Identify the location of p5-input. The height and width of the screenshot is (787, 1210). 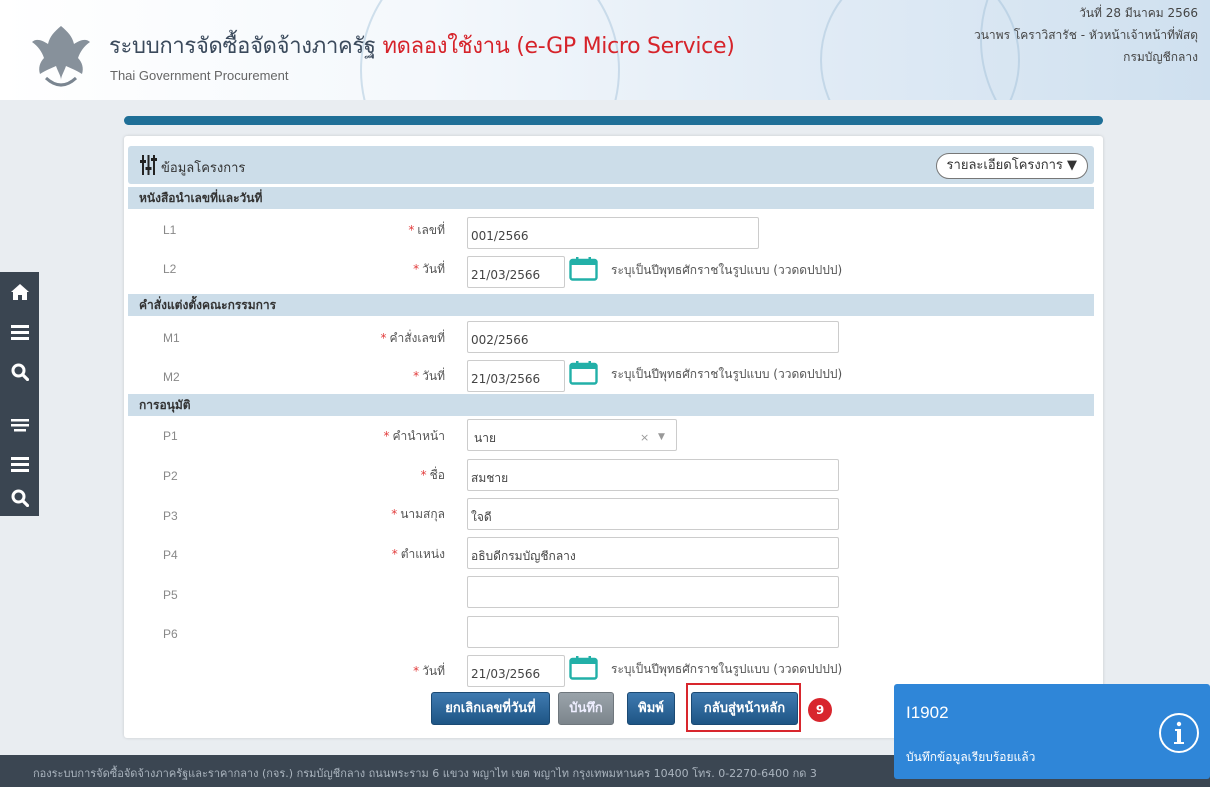
(653, 592).